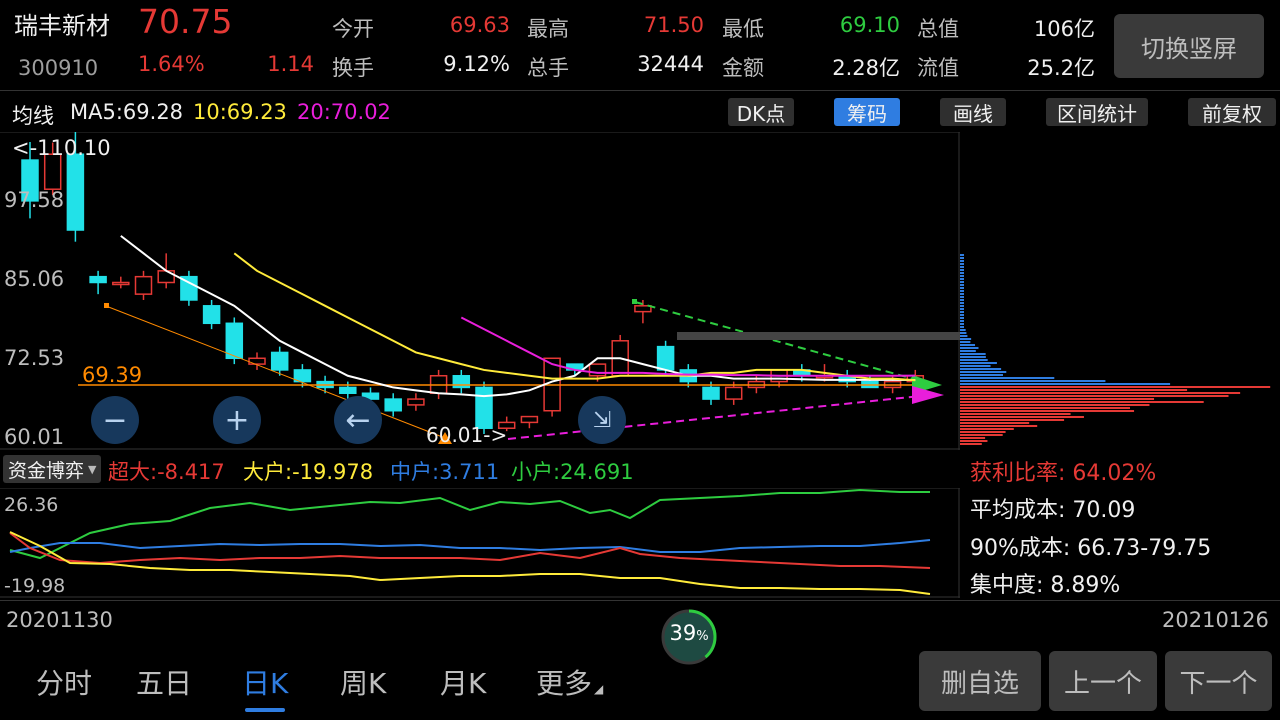  What do you see at coordinates (1232, 112) in the screenshot?
I see `forward-adjust-button: 前复权` at bounding box center [1232, 112].